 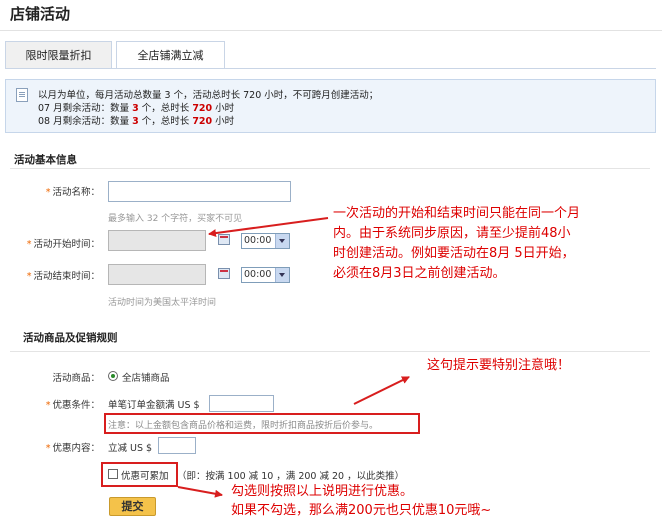 I want to click on arrow-to-annotation-stackable, so click(x=200, y=492).